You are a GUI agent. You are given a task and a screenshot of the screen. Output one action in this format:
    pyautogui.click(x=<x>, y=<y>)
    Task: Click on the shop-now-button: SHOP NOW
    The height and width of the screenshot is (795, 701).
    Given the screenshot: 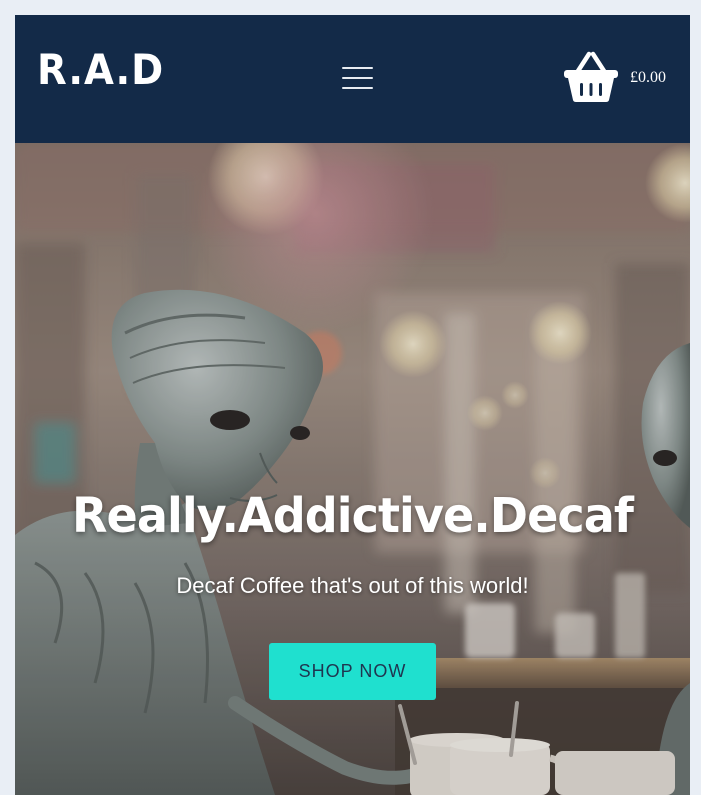 What is the action you would take?
    pyautogui.click(x=352, y=671)
    